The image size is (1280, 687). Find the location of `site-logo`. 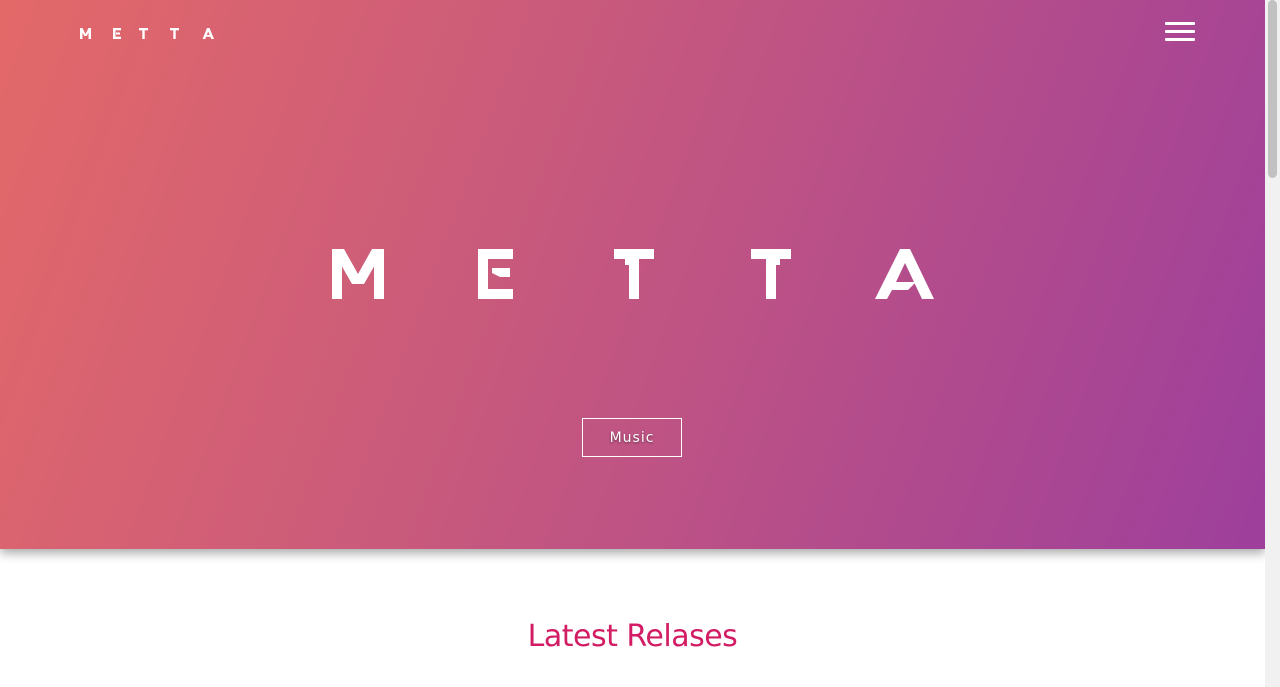

site-logo is located at coordinates (147, 33).